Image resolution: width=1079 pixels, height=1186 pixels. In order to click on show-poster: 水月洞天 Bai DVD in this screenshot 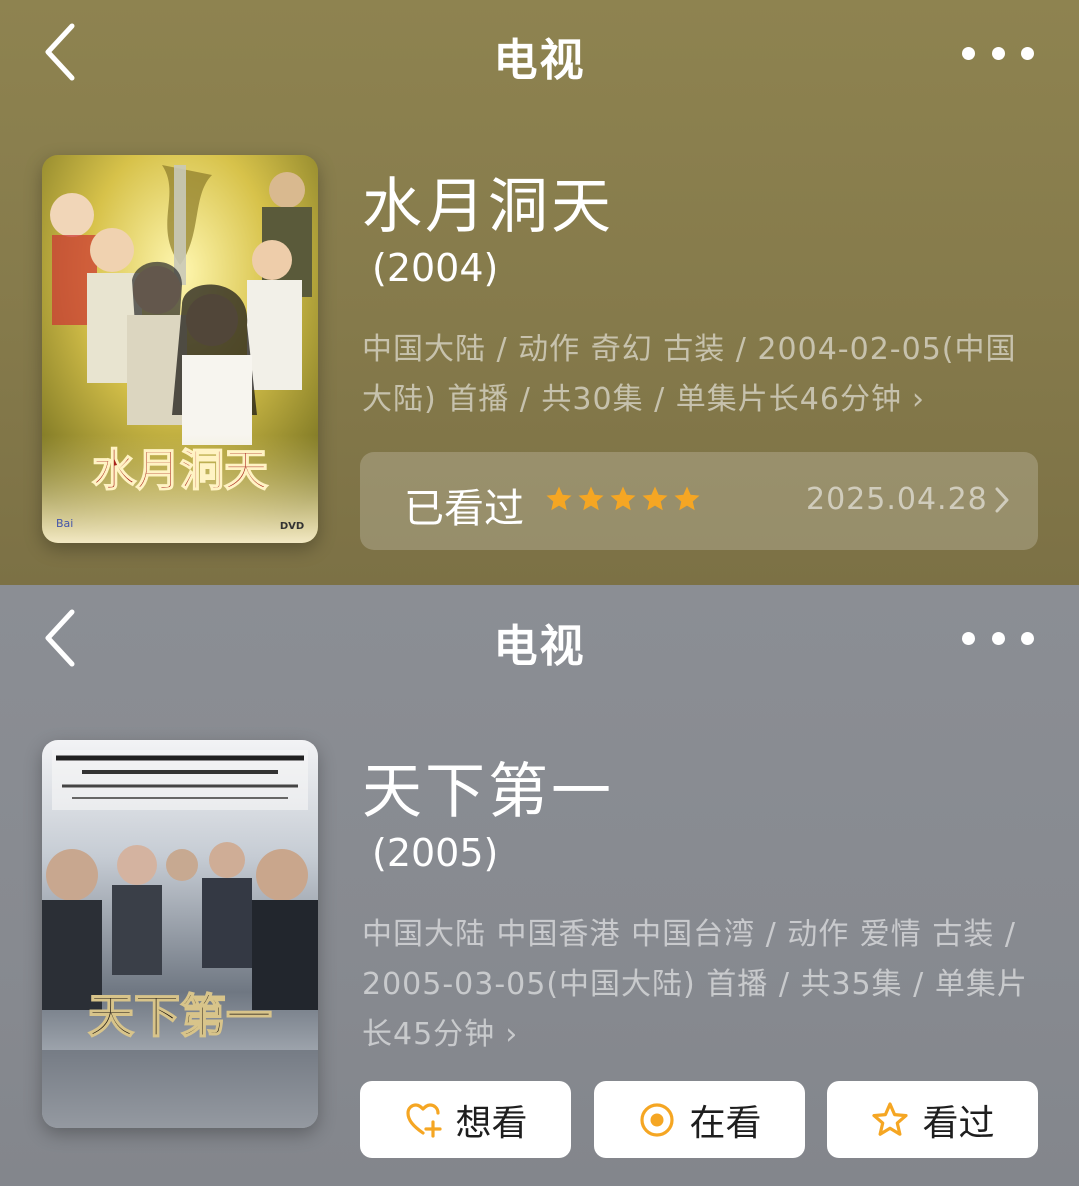, I will do `click(180, 349)`.